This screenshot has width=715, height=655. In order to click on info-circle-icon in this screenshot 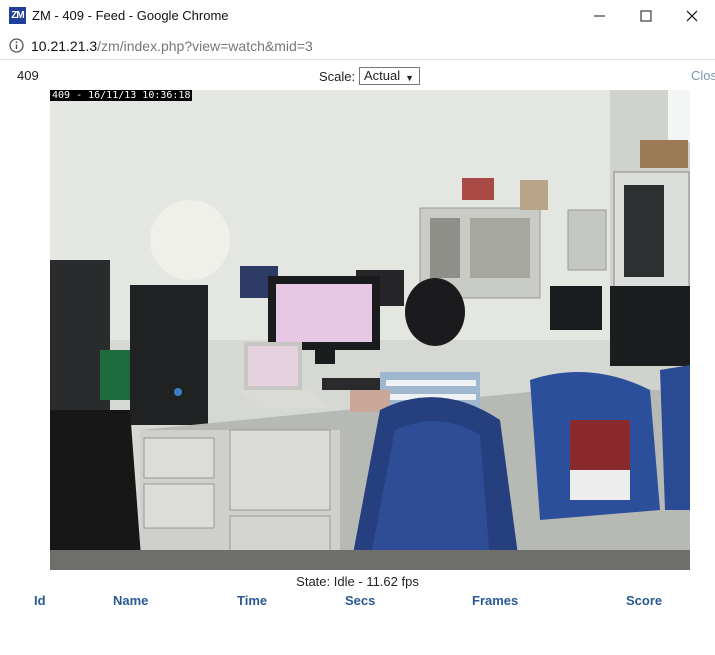, I will do `click(16, 45)`.